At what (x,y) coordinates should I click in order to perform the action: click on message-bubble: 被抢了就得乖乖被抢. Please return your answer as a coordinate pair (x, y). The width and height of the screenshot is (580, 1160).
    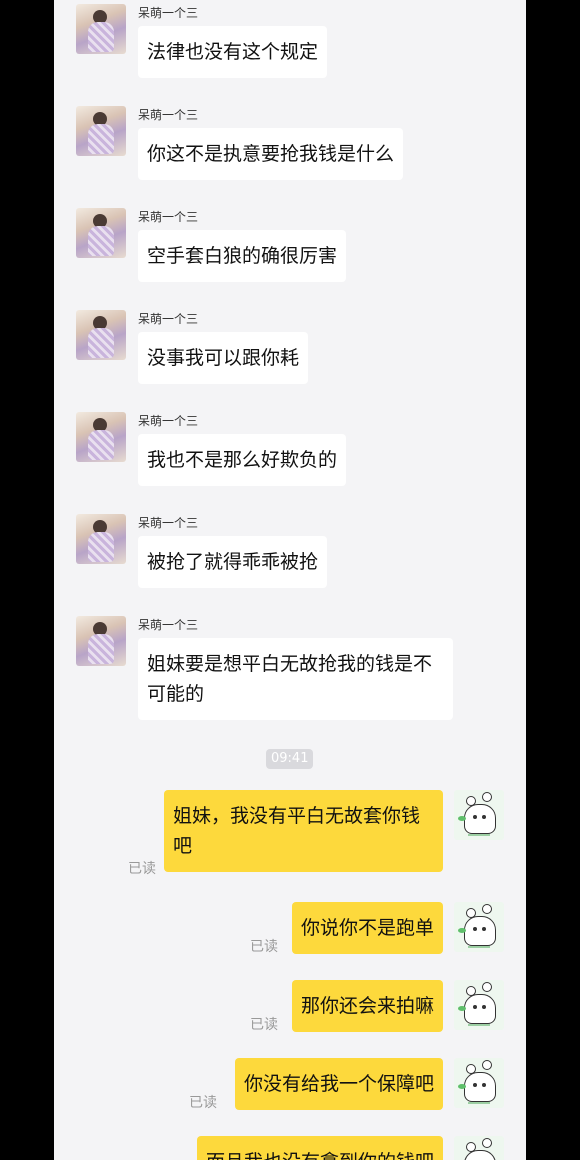
    Looking at the image, I should click on (233, 562).